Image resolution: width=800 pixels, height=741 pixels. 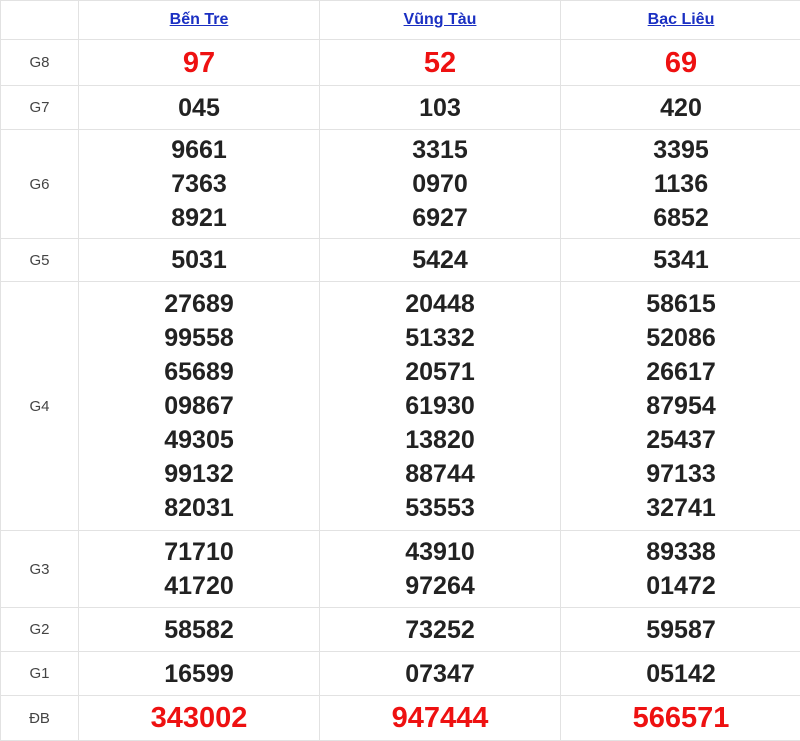 What do you see at coordinates (680, 586) in the screenshot?
I see `result-number: 01472` at bounding box center [680, 586].